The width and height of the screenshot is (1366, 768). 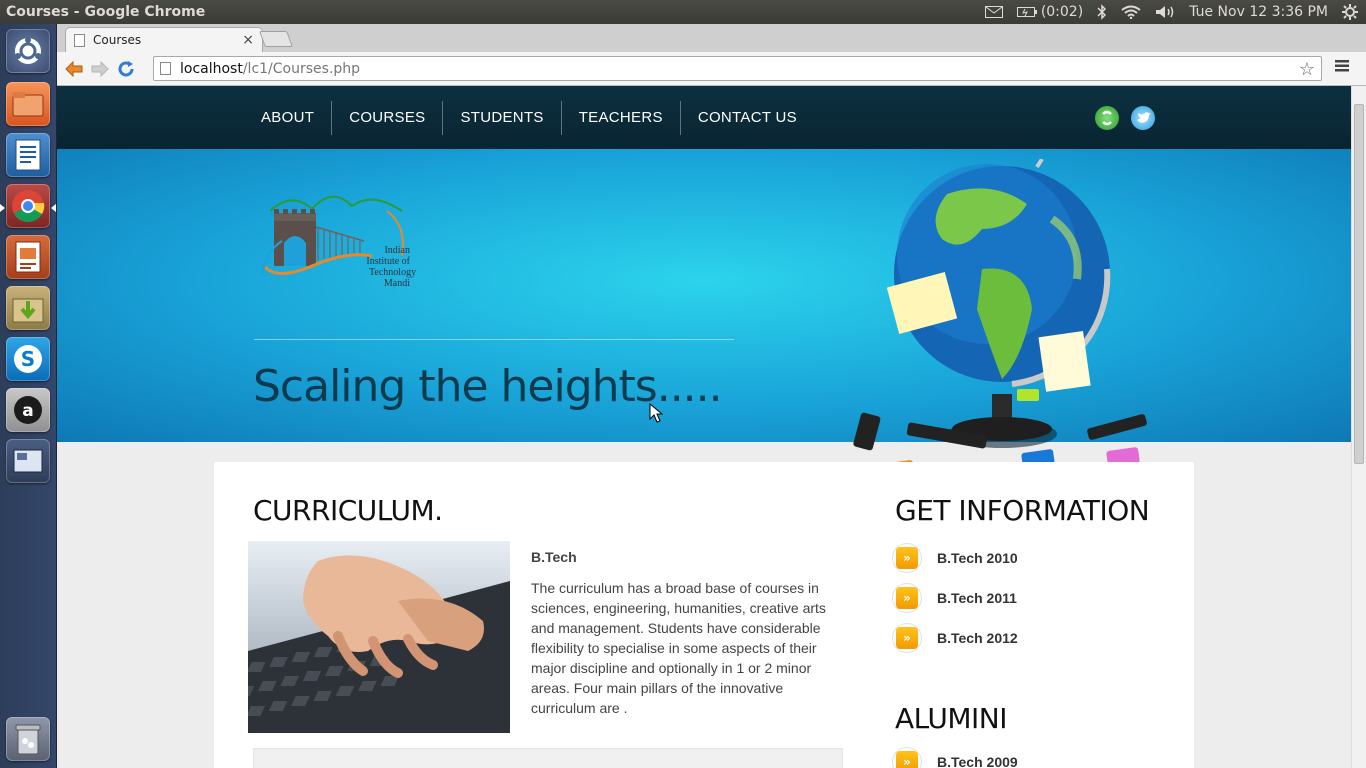 I want to click on gear-icon, so click(x=1350, y=12).